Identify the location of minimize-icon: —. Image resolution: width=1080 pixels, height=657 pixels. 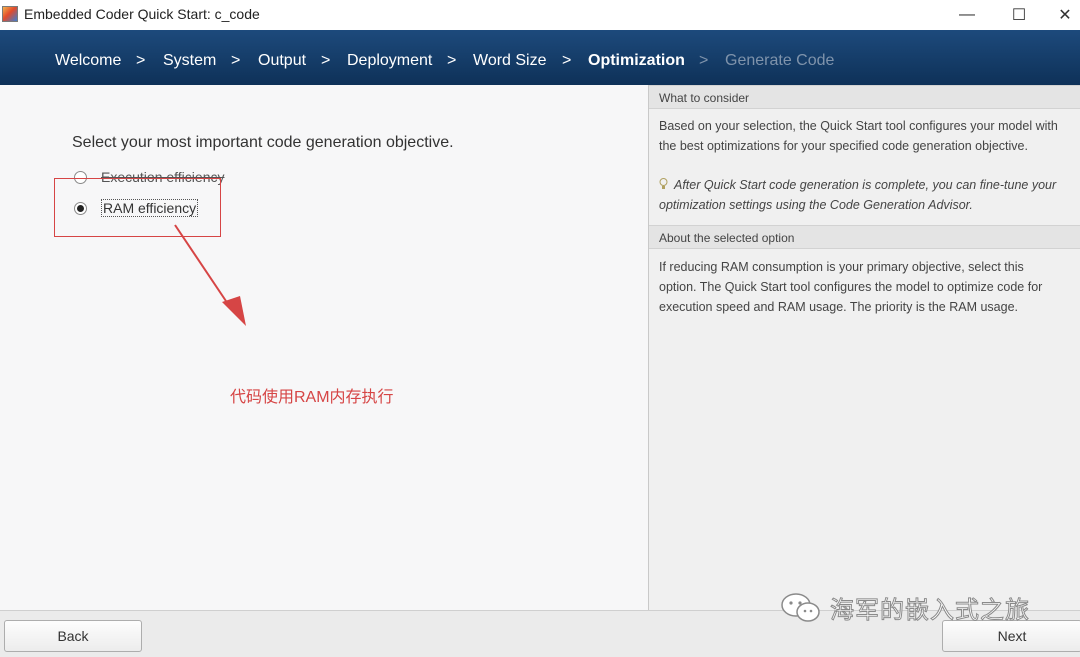
(967, 14).